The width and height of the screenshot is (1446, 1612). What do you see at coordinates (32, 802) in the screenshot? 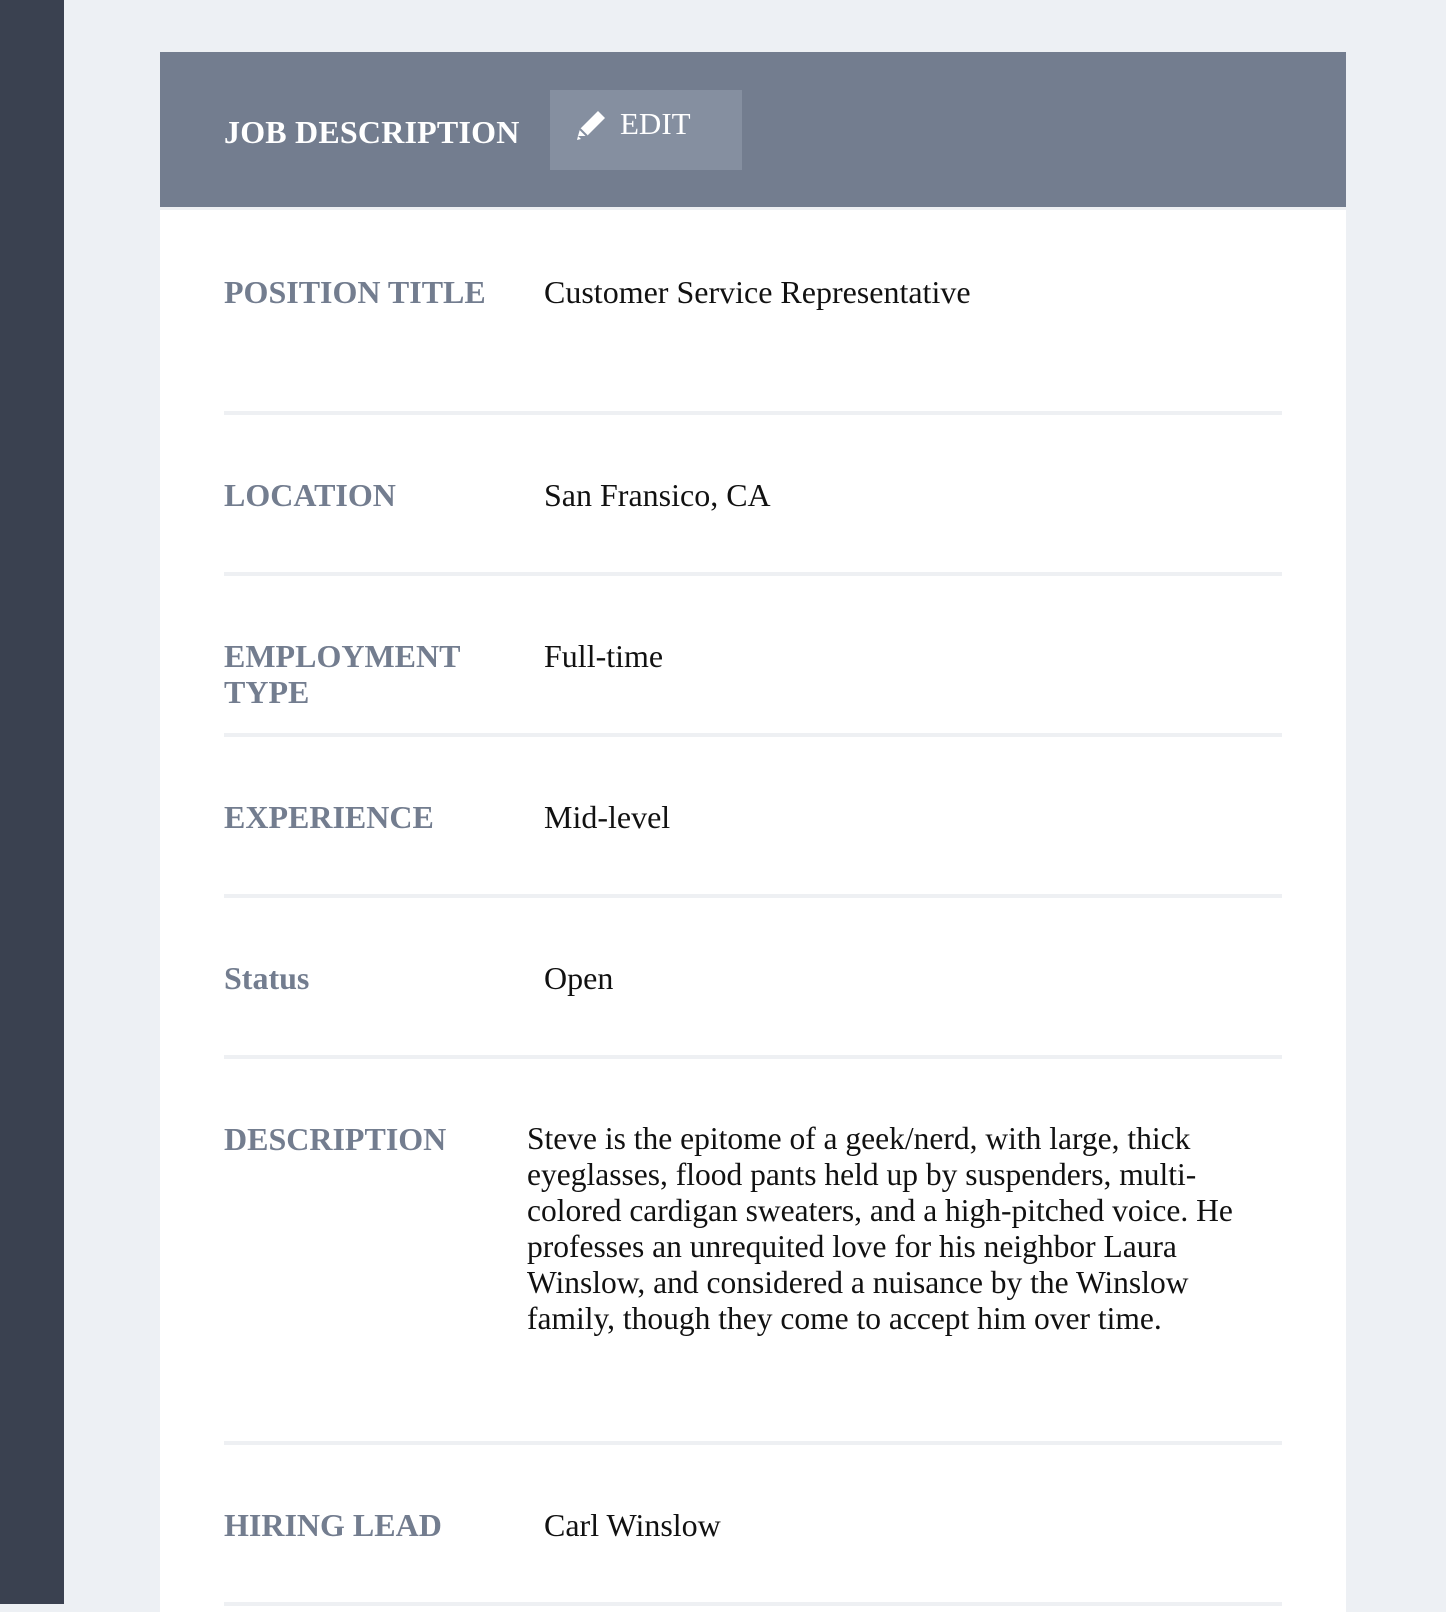
I see `sidebar` at bounding box center [32, 802].